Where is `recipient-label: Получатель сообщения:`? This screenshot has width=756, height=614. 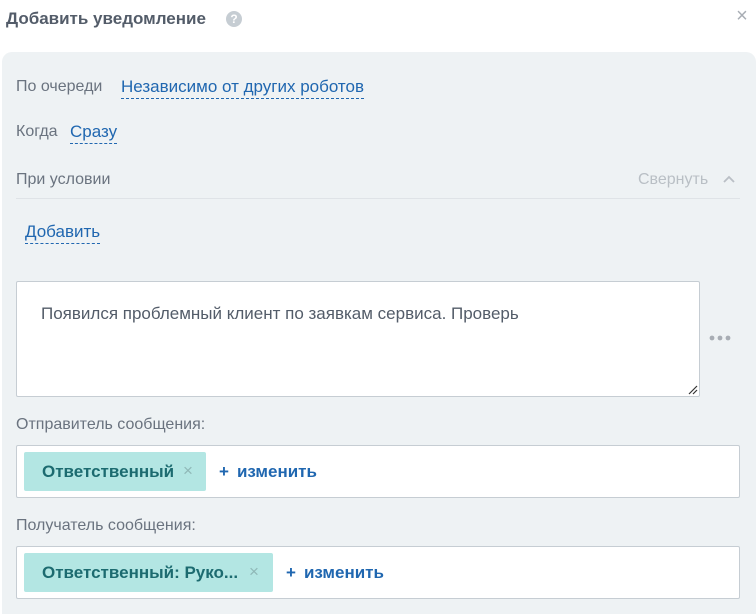
recipient-label: Получатель сообщения: is located at coordinates (106, 525).